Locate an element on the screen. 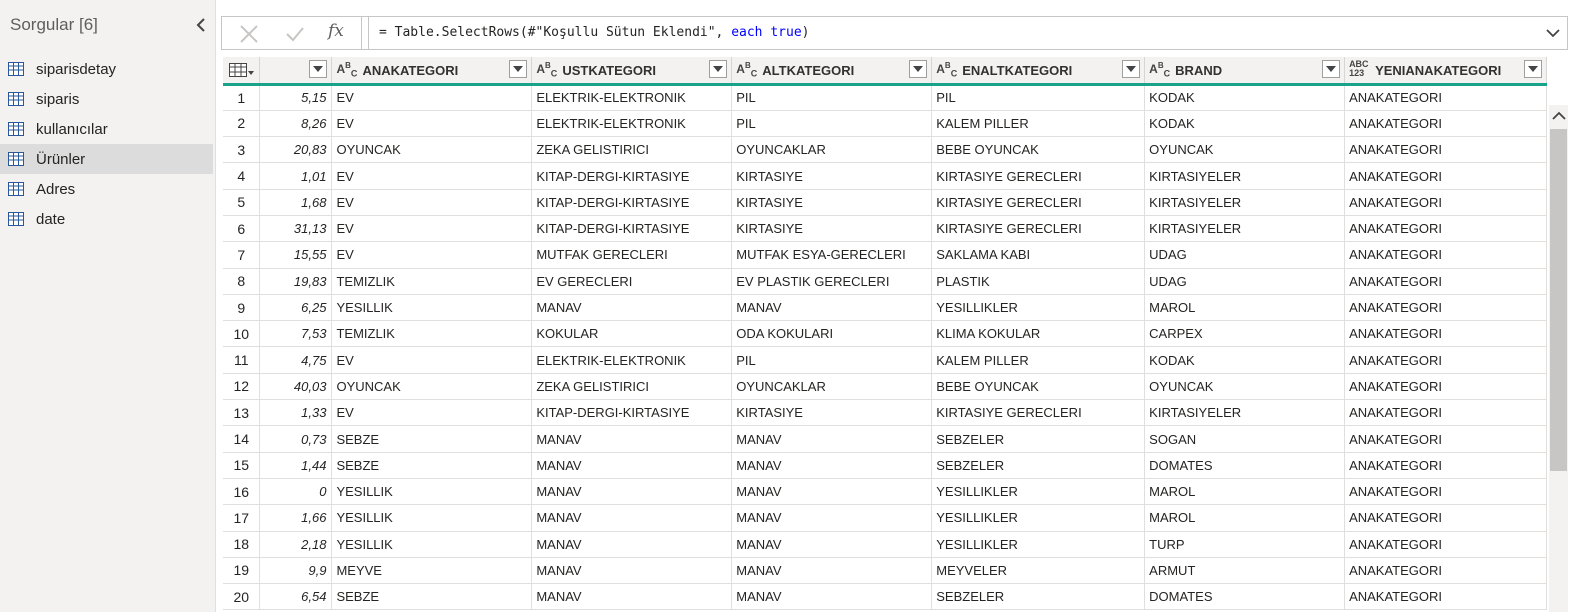  table-cell-number: 19,83 is located at coordinates (296, 281).